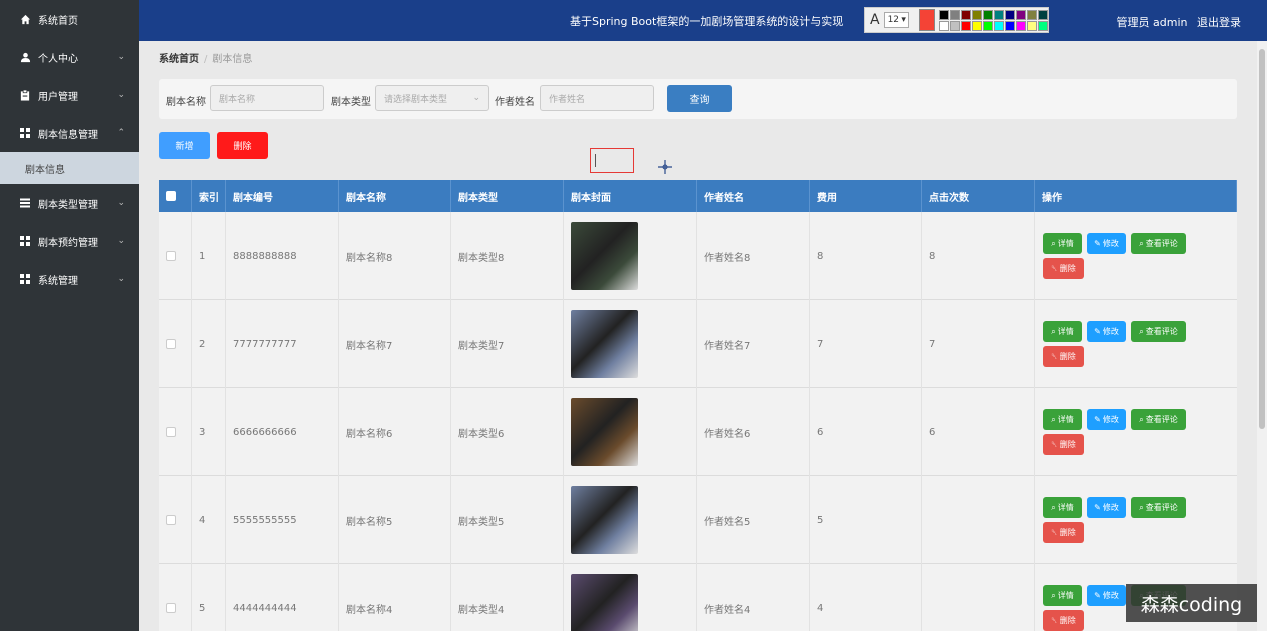 The width and height of the screenshot is (1267, 631). I want to click on sidebar-item-reservation: 剧本预约管理 ⌄, so click(69, 241).